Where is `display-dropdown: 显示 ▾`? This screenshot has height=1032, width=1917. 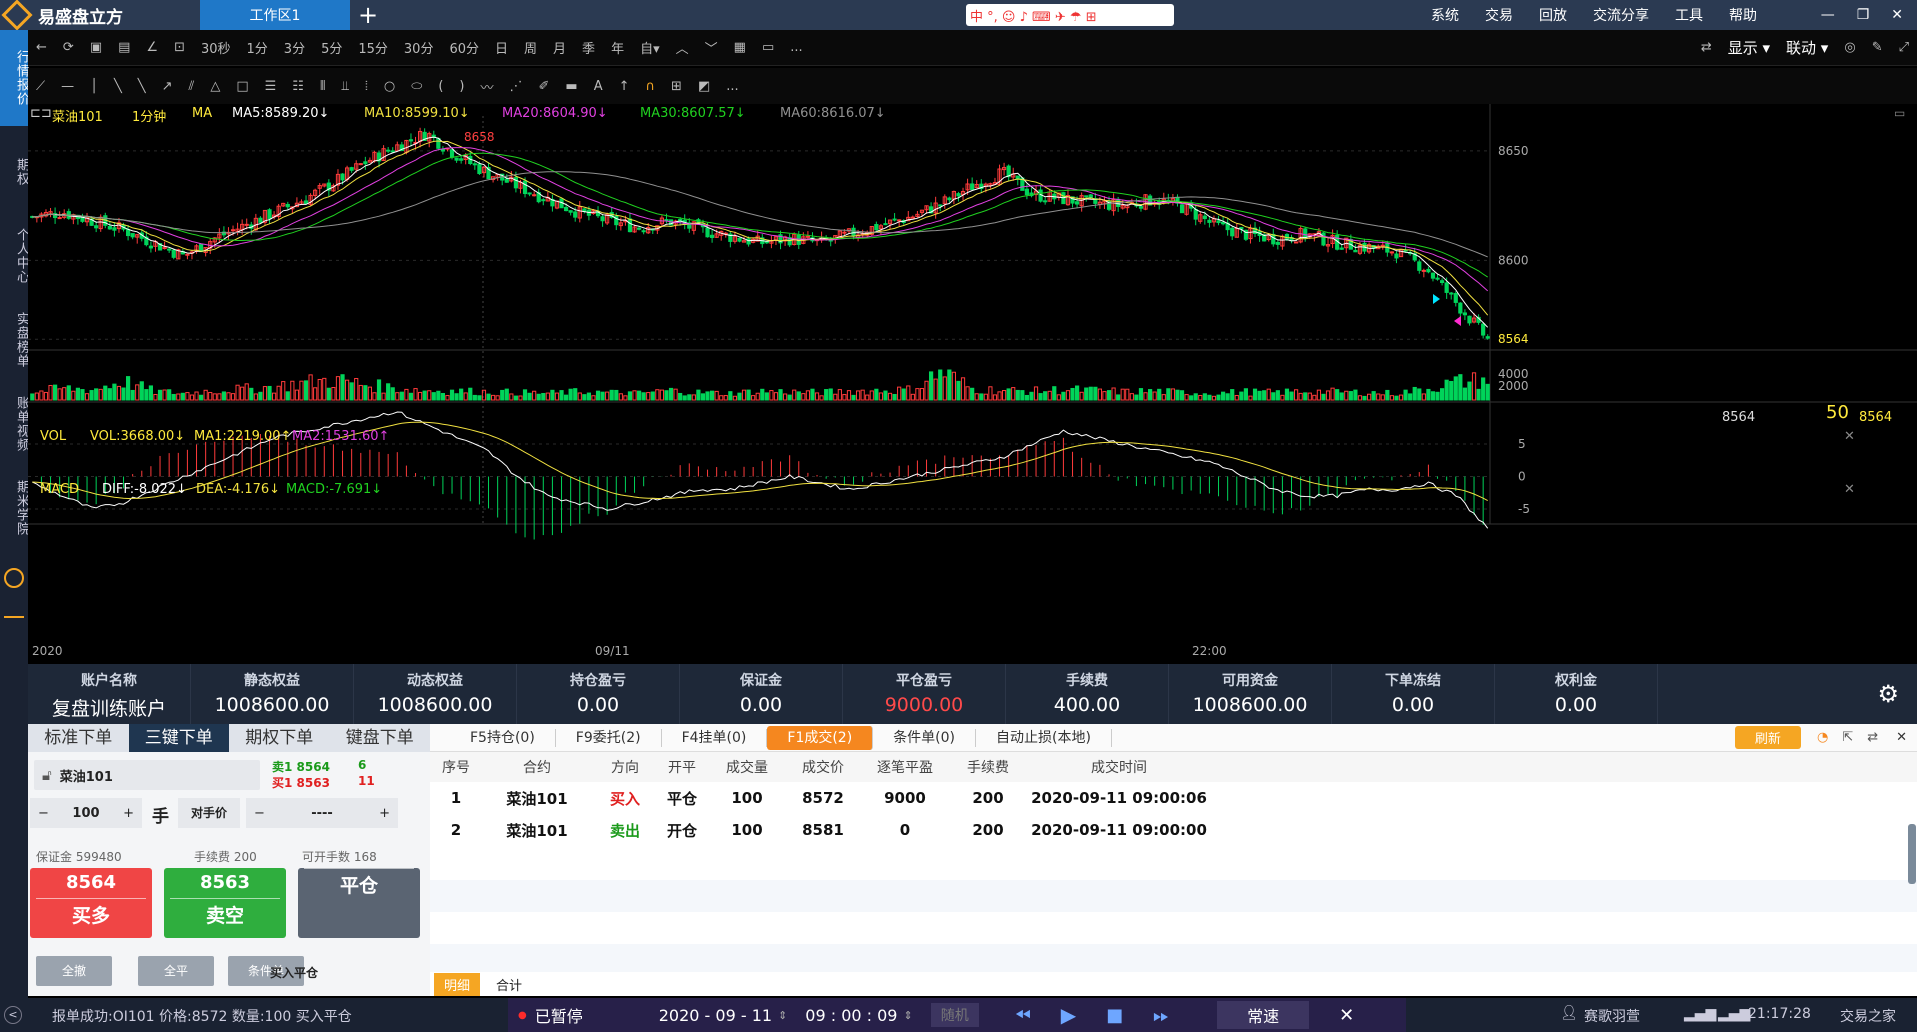 display-dropdown: 显示 ▾ is located at coordinates (1749, 47).